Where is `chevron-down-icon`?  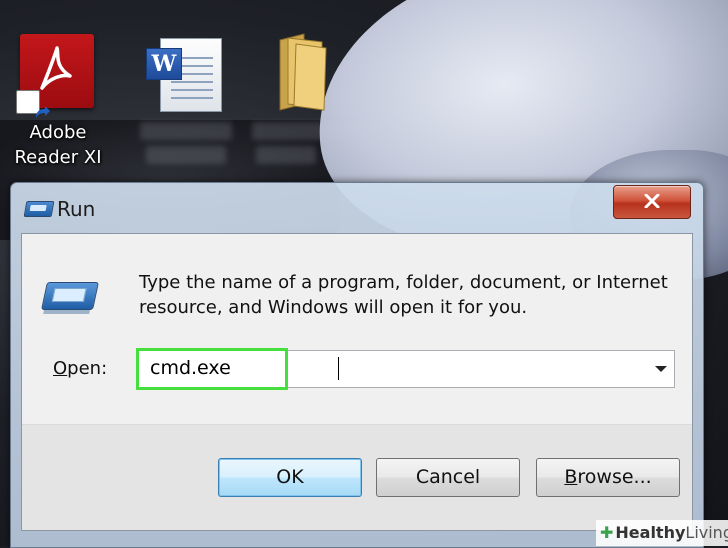
chevron-down-icon is located at coordinates (661, 369).